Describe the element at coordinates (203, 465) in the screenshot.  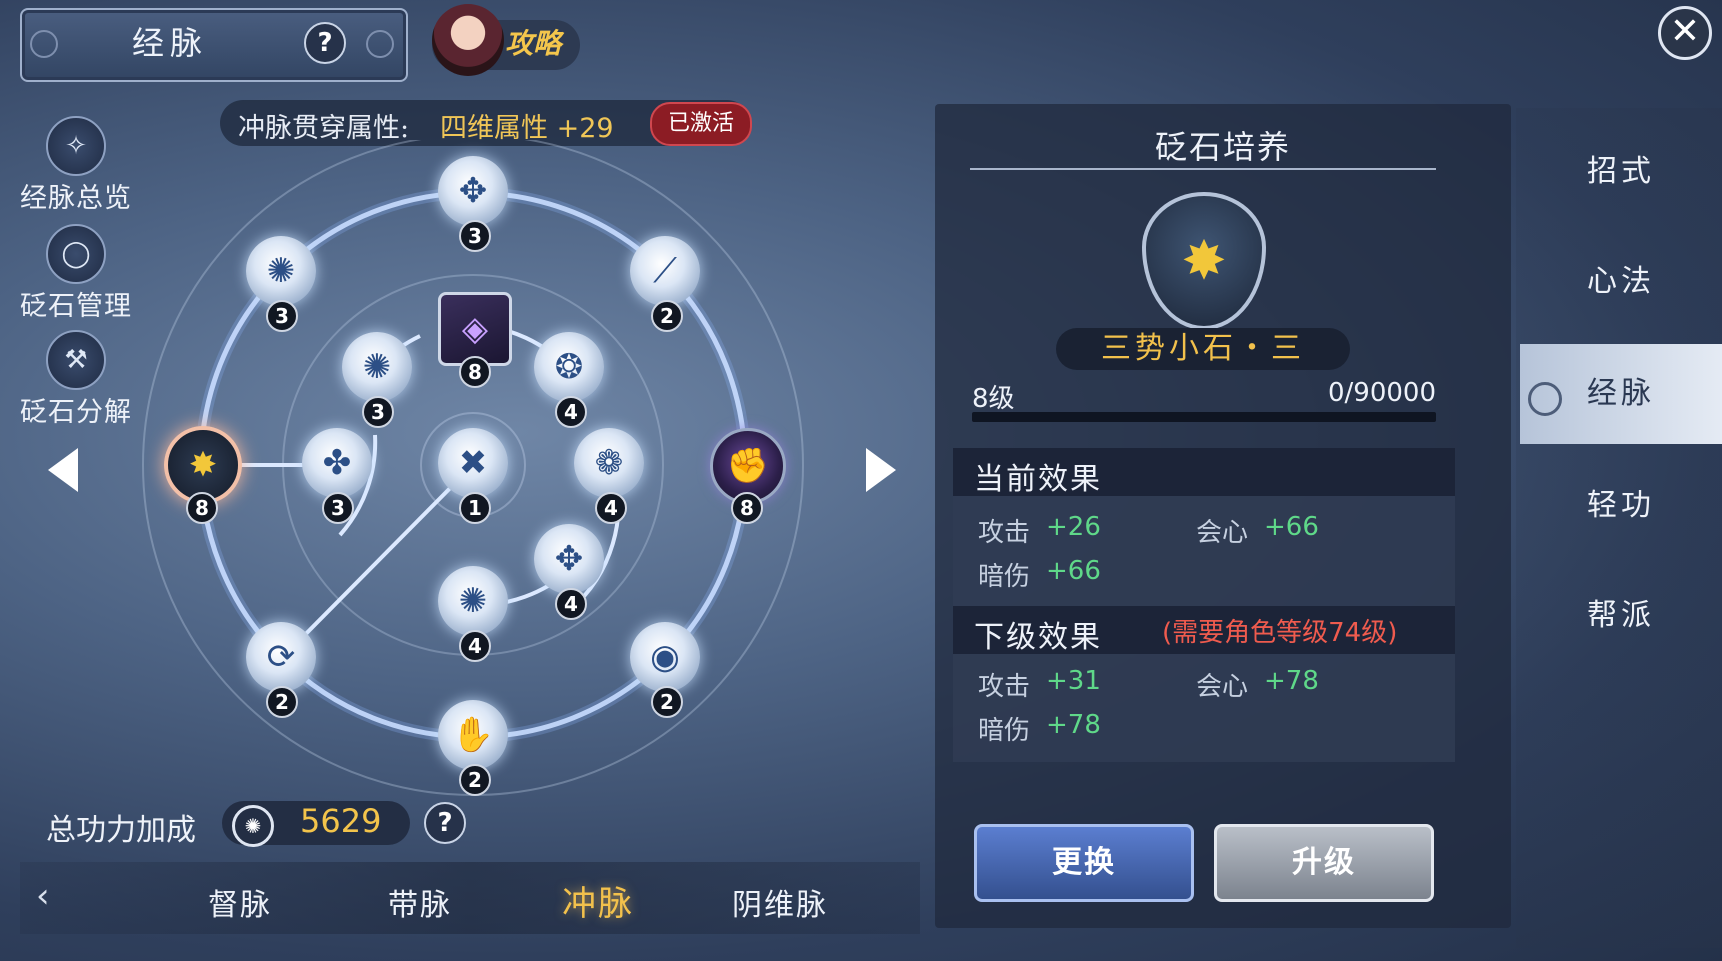
I see `golden-sword-icon: ✸` at that location.